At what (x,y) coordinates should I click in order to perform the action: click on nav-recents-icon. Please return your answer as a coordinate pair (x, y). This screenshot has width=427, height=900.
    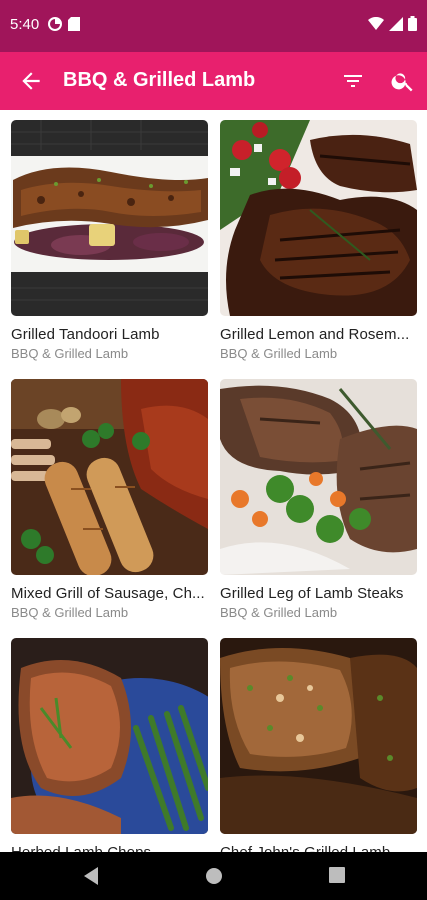
    Looking at the image, I should click on (337, 875).